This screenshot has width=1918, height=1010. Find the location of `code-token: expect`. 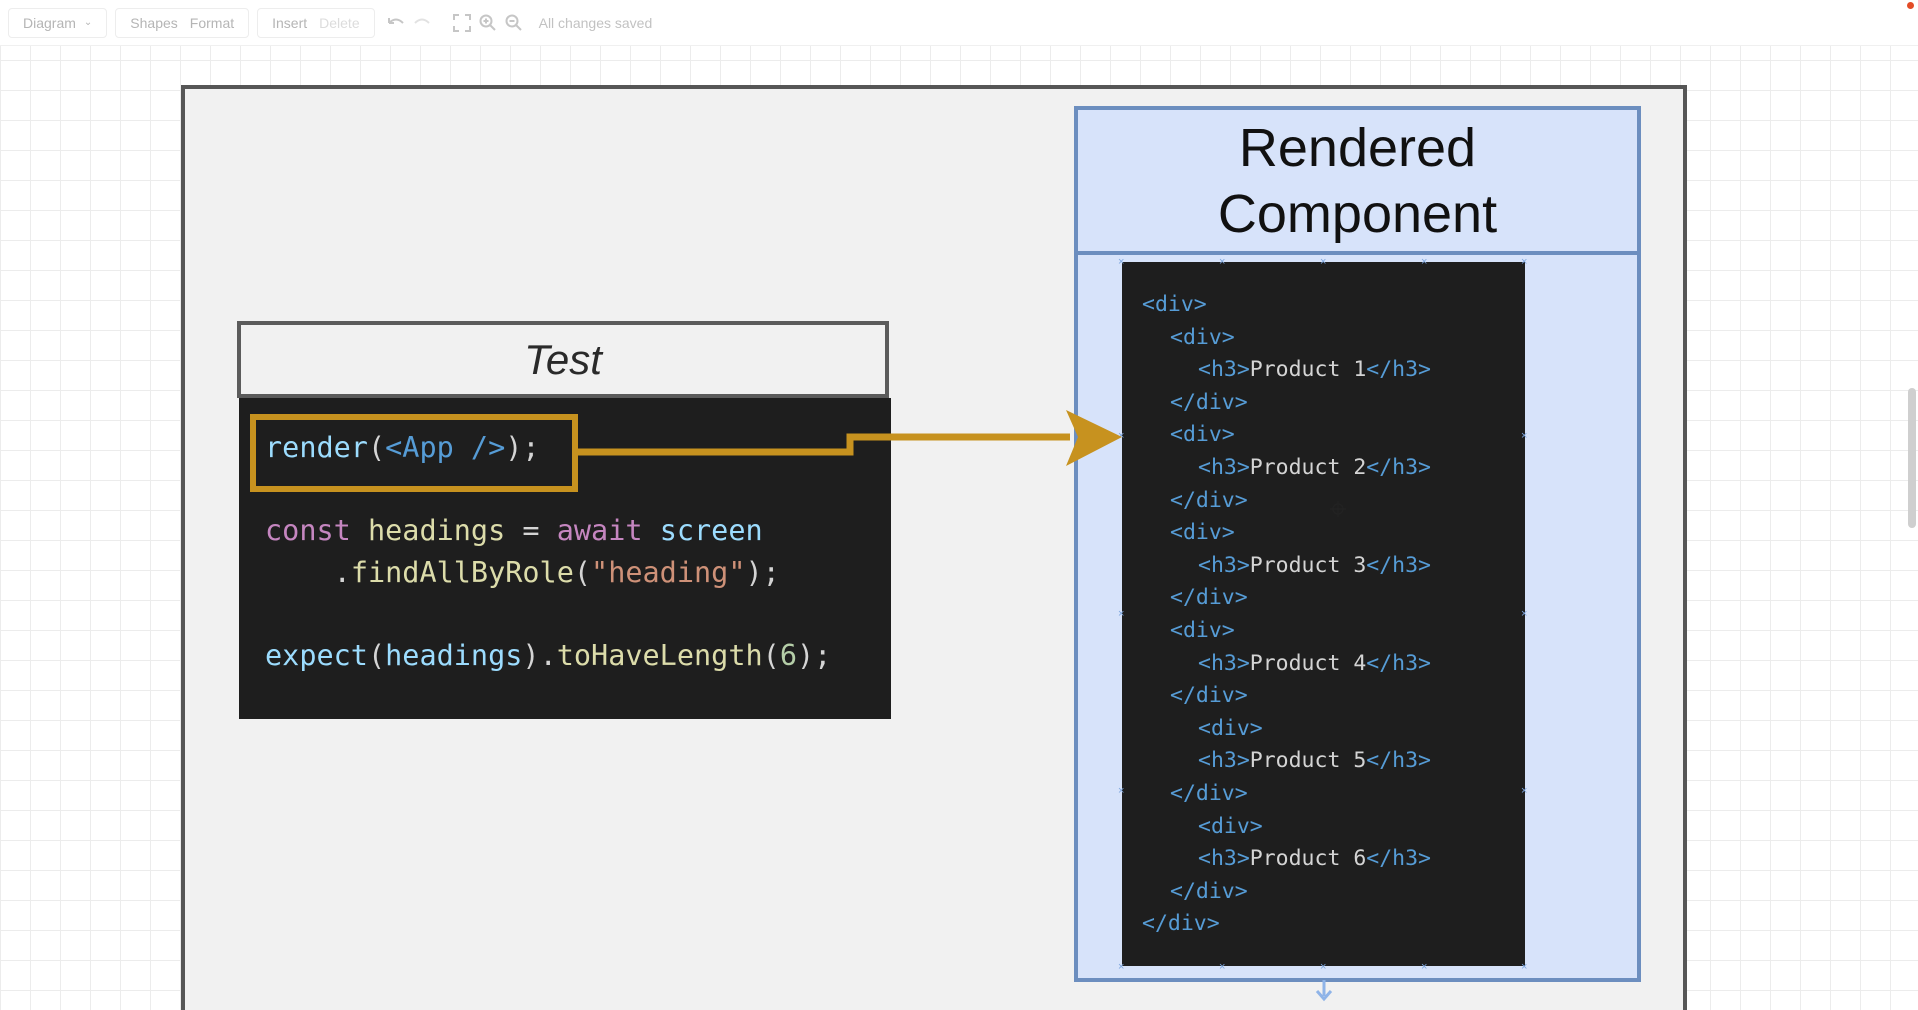

code-token: expect is located at coordinates (316, 655).